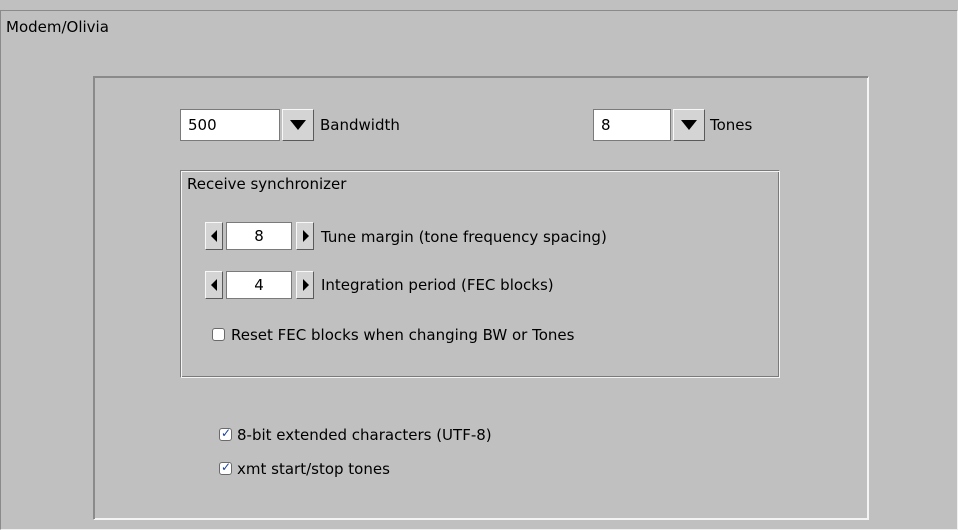  I want to click on tune-margin-decrease-button, so click(214, 236).